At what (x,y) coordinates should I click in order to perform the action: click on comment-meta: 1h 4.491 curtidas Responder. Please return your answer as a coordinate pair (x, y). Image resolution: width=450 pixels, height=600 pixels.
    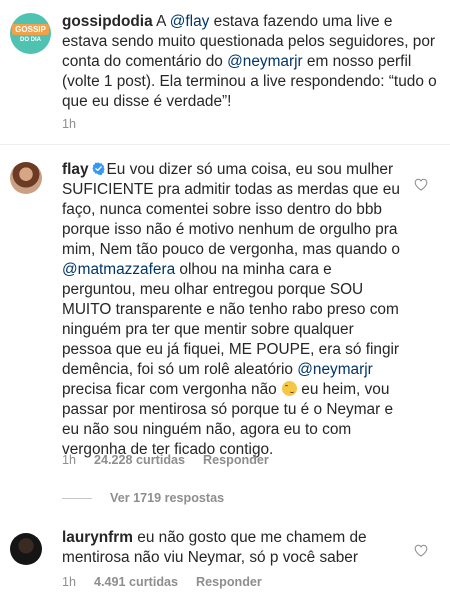
    Looking at the image, I should click on (171, 582).